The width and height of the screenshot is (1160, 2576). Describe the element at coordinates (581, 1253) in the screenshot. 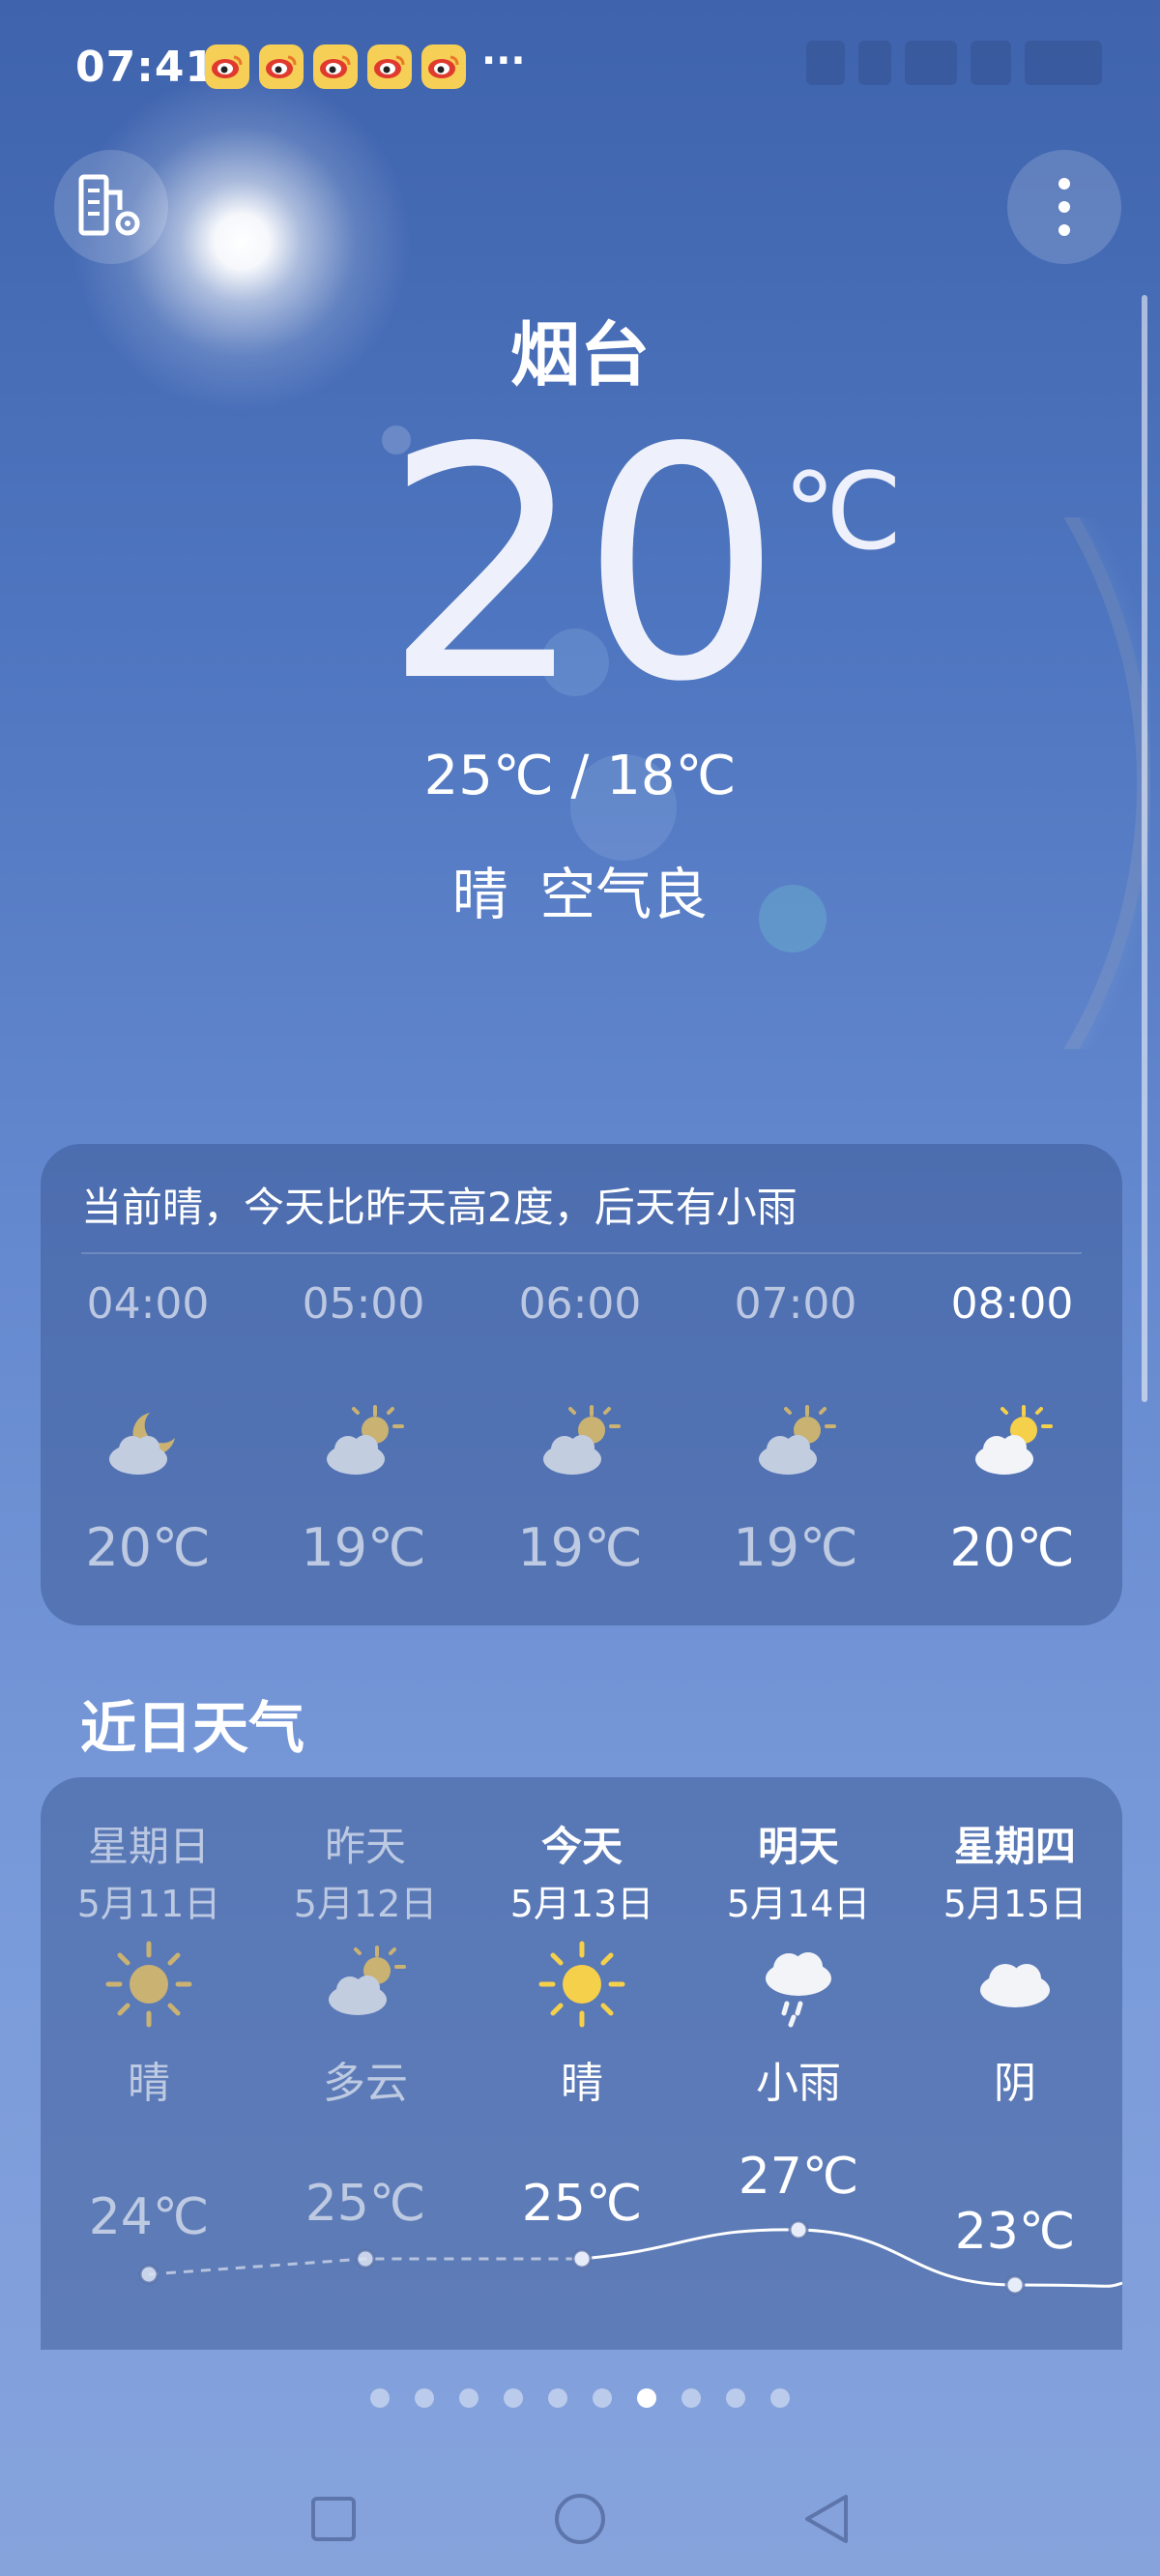

I see `divider` at that location.